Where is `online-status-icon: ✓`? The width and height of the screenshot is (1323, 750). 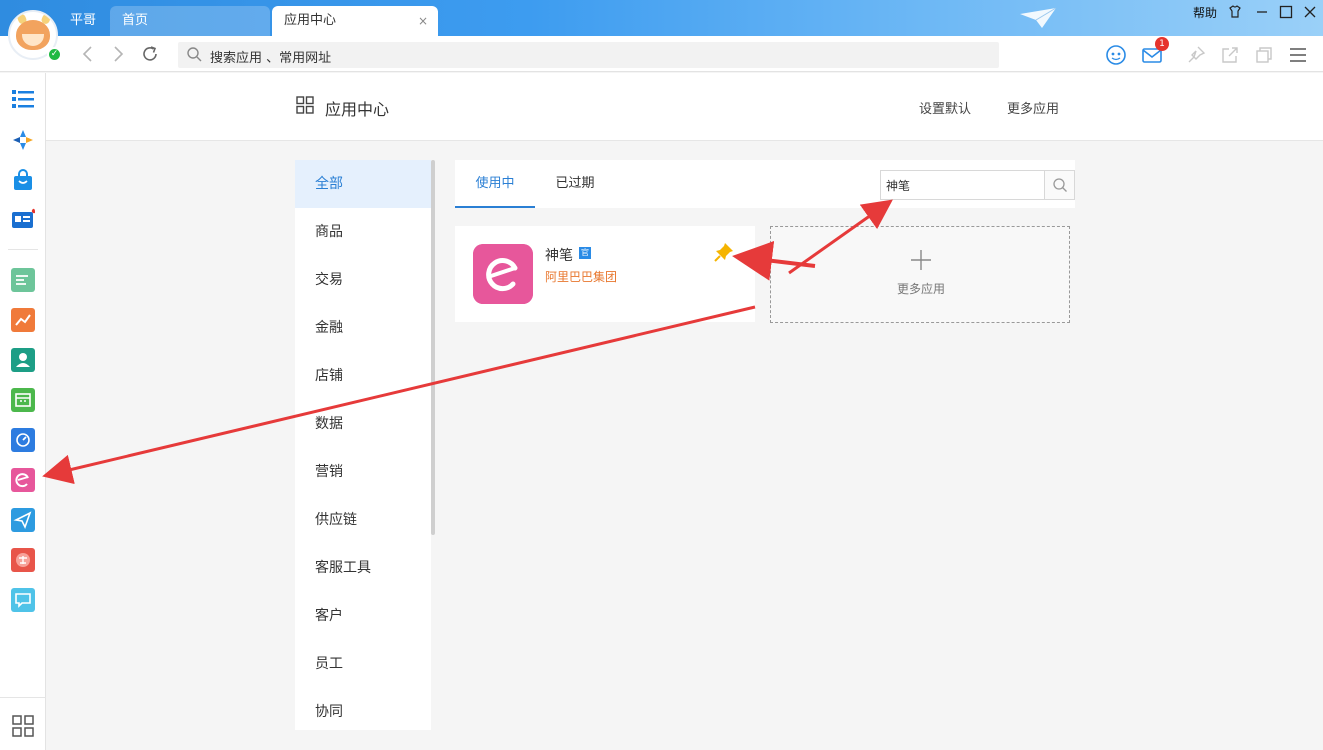 online-status-icon: ✓ is located at coordinates (54, 54).